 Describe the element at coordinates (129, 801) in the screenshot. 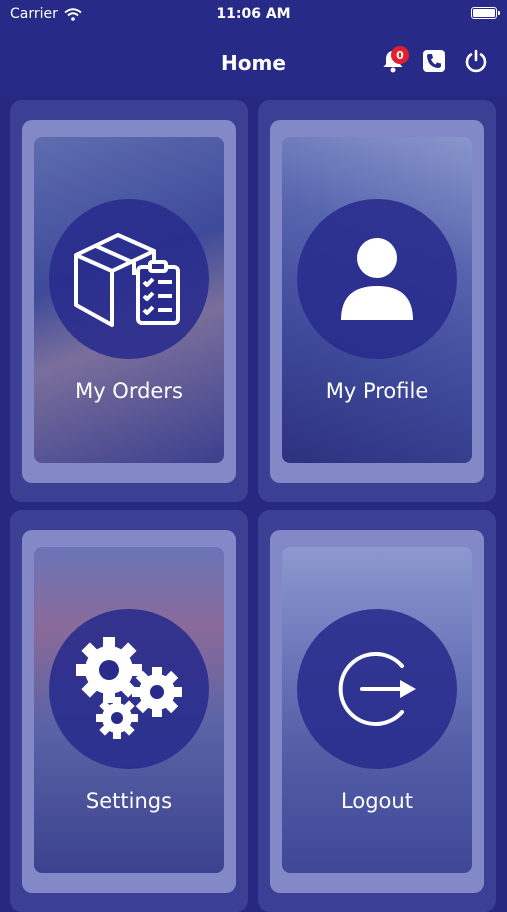

I see `tile-label: Settings` at that location.